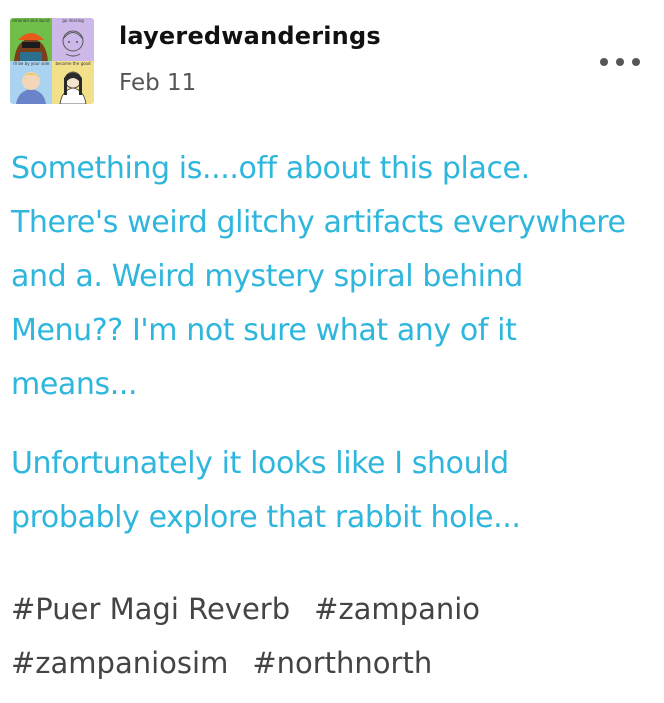  I want to click on avatar-tile-3: i'll be by your side, so click(31, 82).